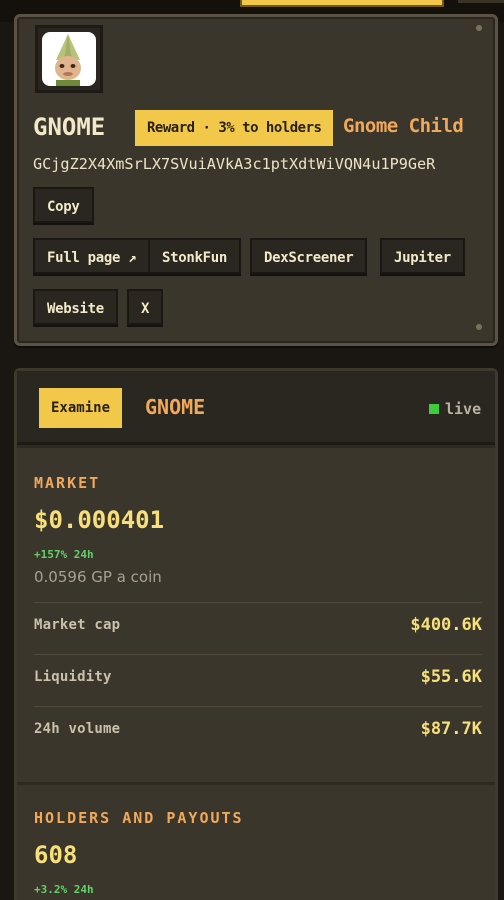 Image resolution: width=504 pixels, height=900 pixels. What do you see at coordinates (234, 128) in the screenshot?
I see `reward-badge: Reward · 3% to holders` at bounding box center [234, 128].